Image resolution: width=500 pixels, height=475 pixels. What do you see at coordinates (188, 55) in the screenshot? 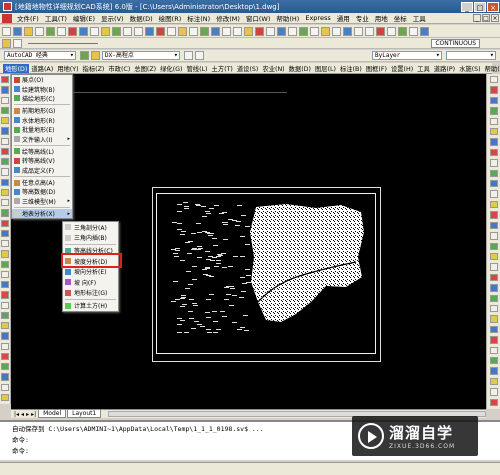
I see `layer-prev-icon` at bounding box center [188, 55].